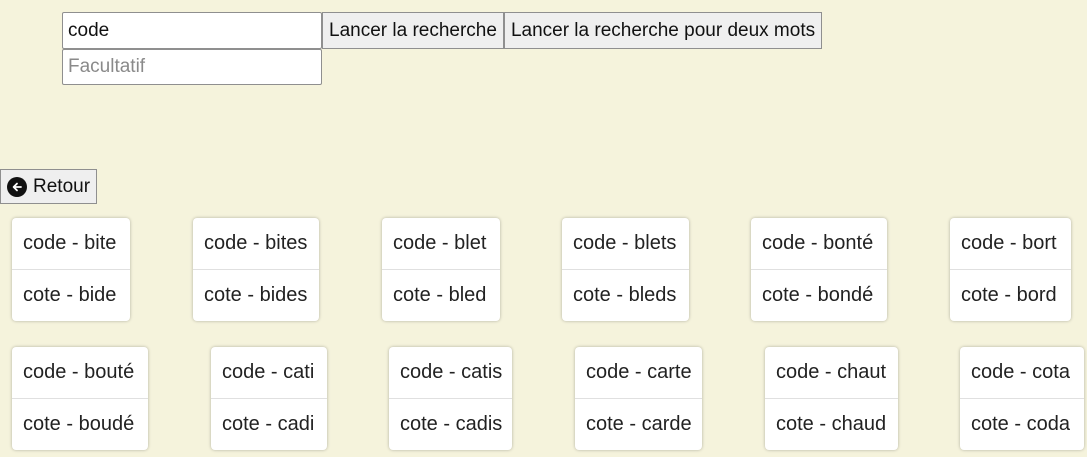 The height and width of the screenshot is (457, 1087). I want to click on optional-second-word-input, so click(192, 67).